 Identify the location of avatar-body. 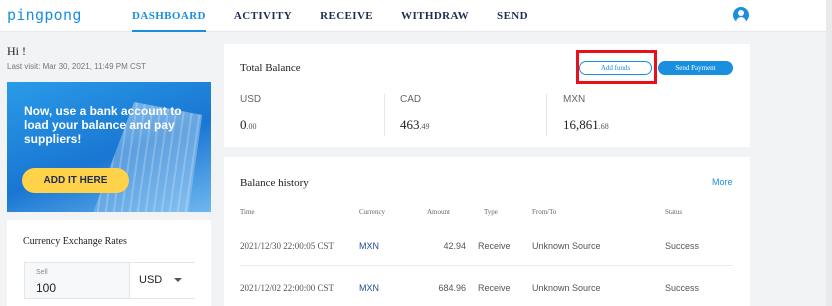
(741, 20).